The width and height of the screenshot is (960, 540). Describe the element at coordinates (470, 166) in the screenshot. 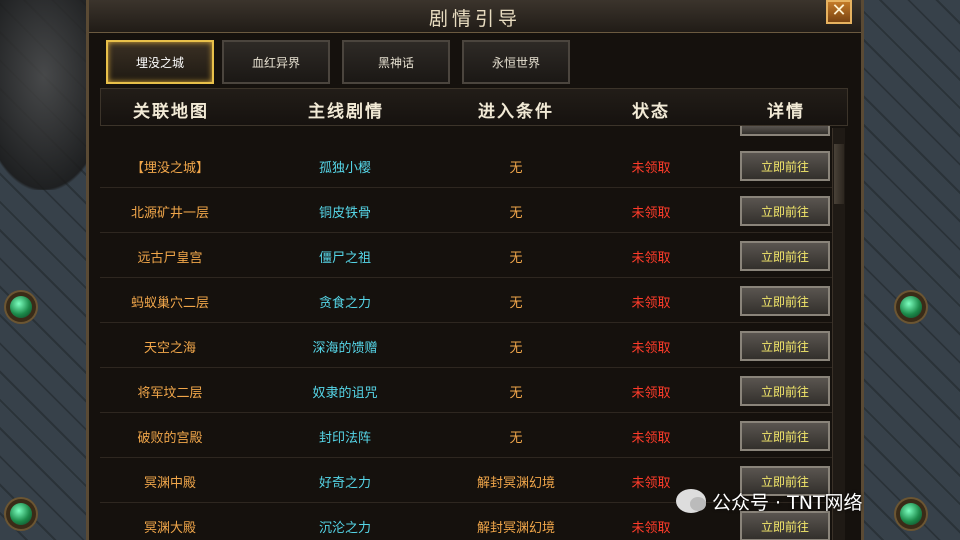

I see `table-row: 【埋没之城】 孤独小樱 无 未领取 立即前往` at that location.